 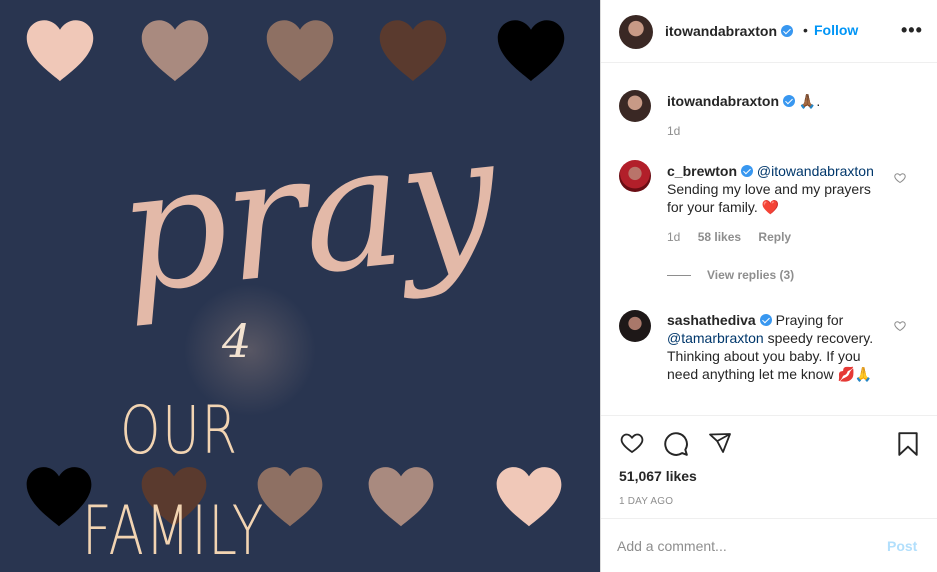 What do you see at coordinates (636, 32) in the screenshot?
I see `author-avatar` at bounding box center [636, 32].